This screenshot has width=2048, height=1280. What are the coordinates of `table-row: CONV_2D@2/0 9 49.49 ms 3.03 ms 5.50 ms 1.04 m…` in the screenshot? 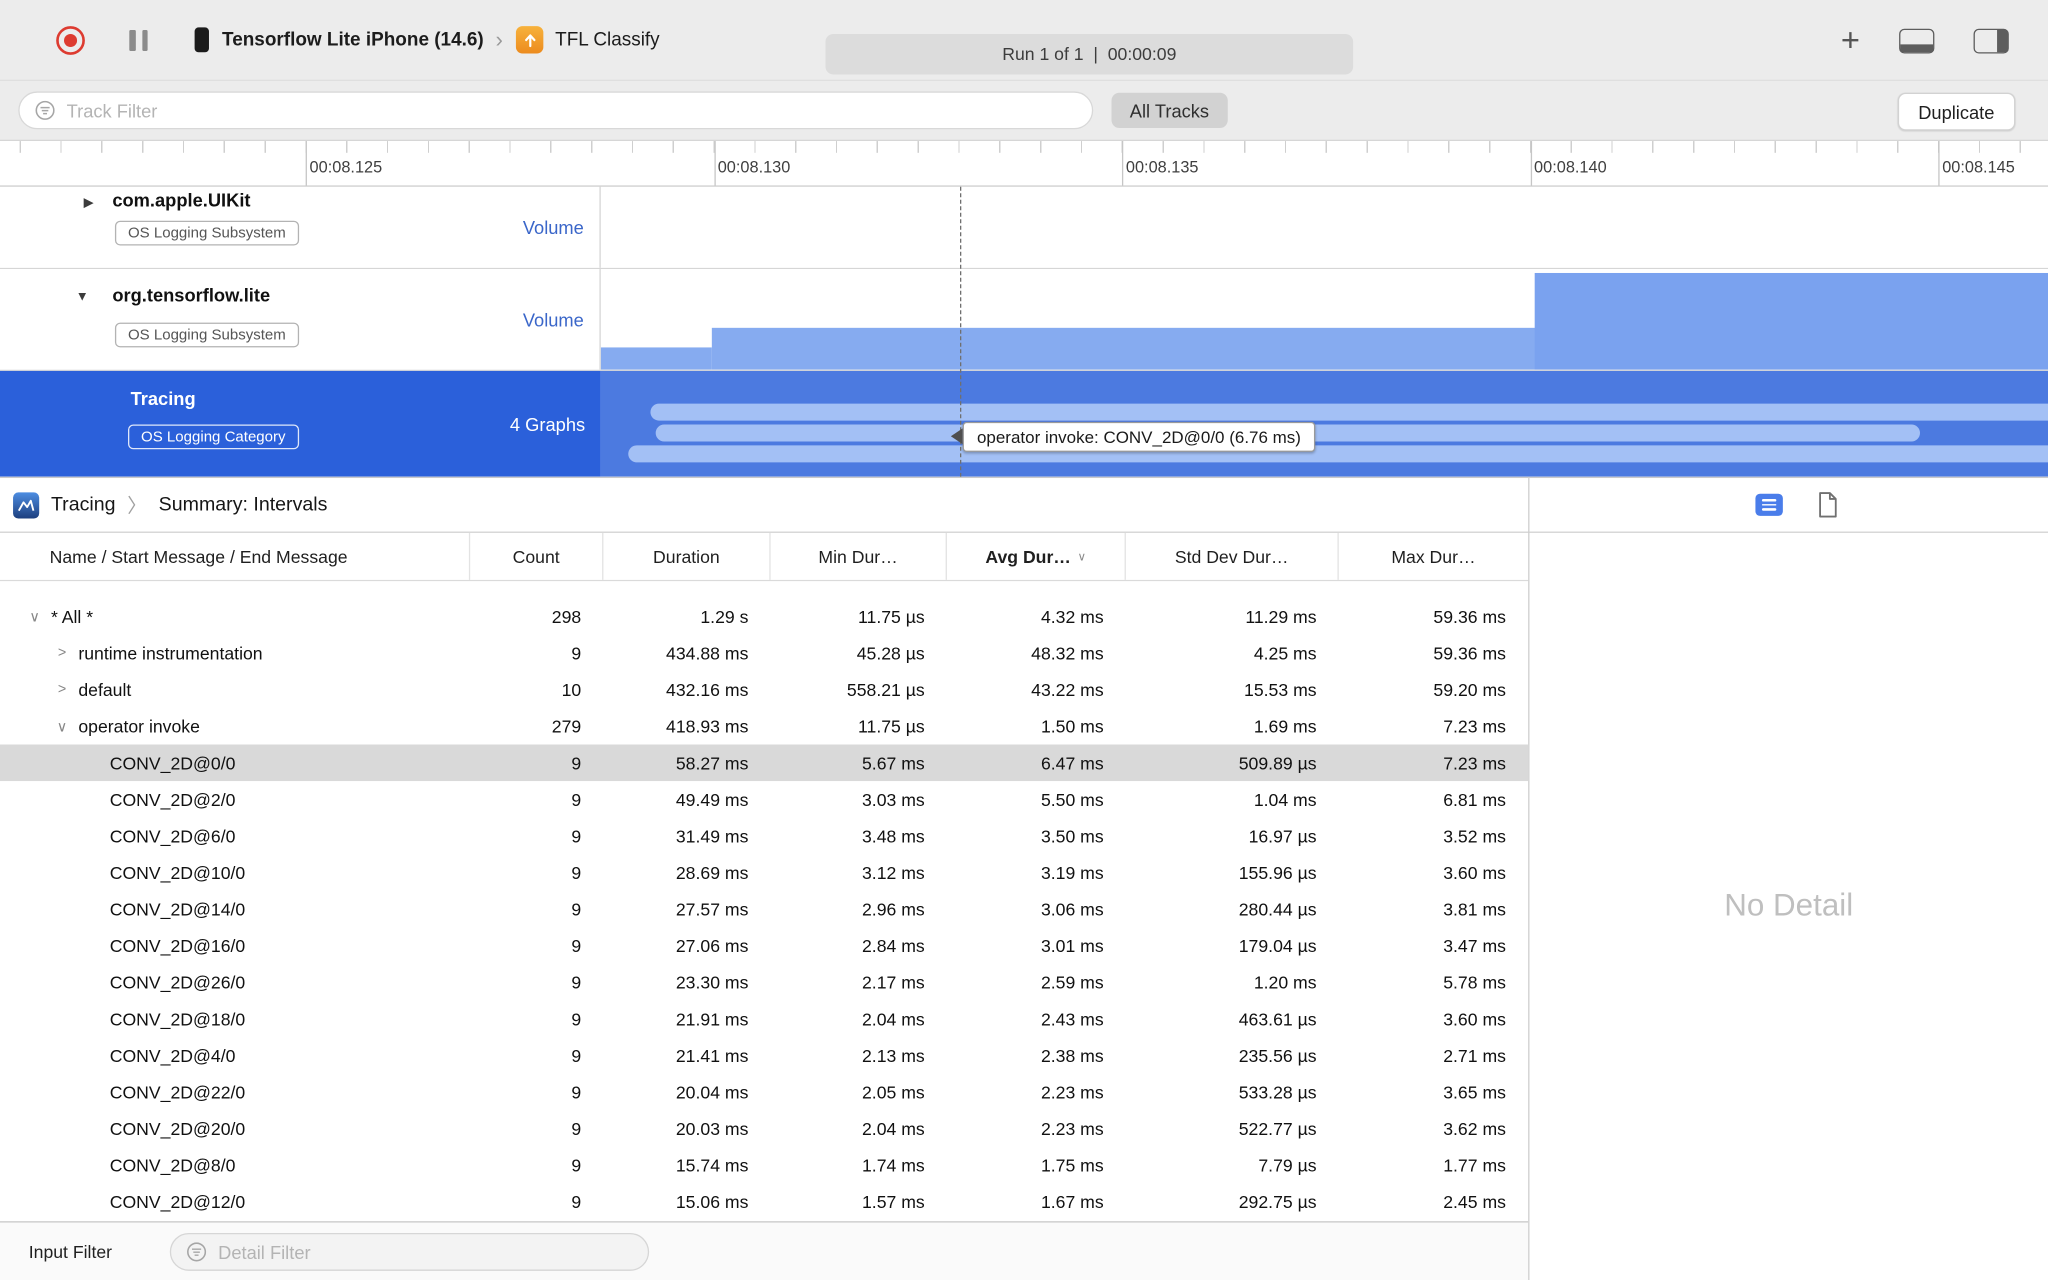 It's located at (764, 799).